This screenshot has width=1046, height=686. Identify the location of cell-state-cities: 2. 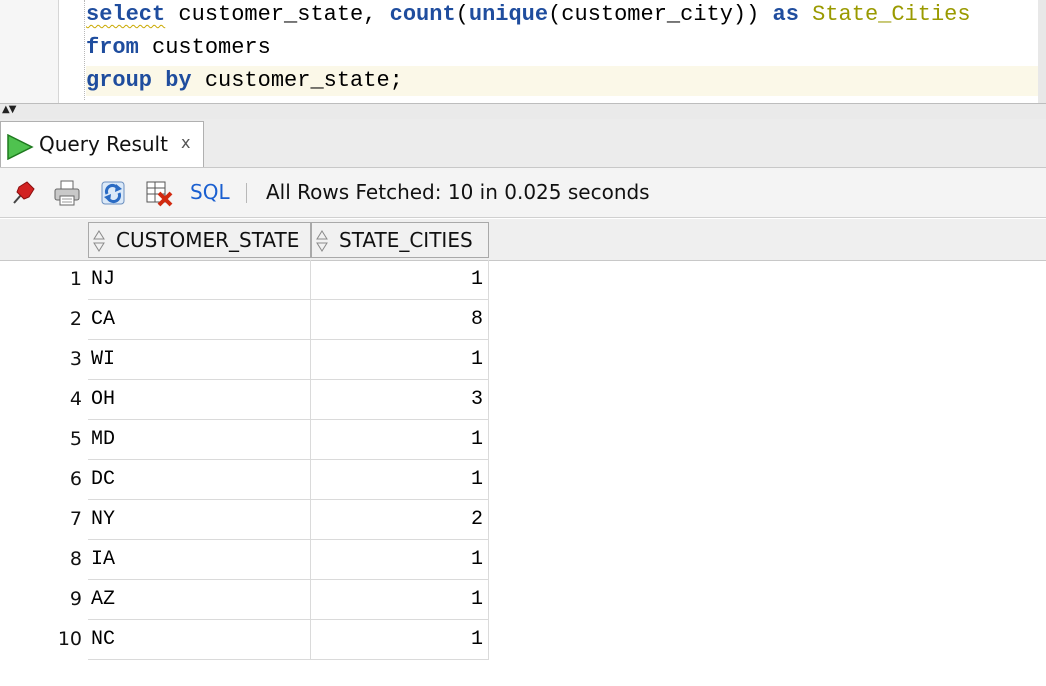
(400, 520).